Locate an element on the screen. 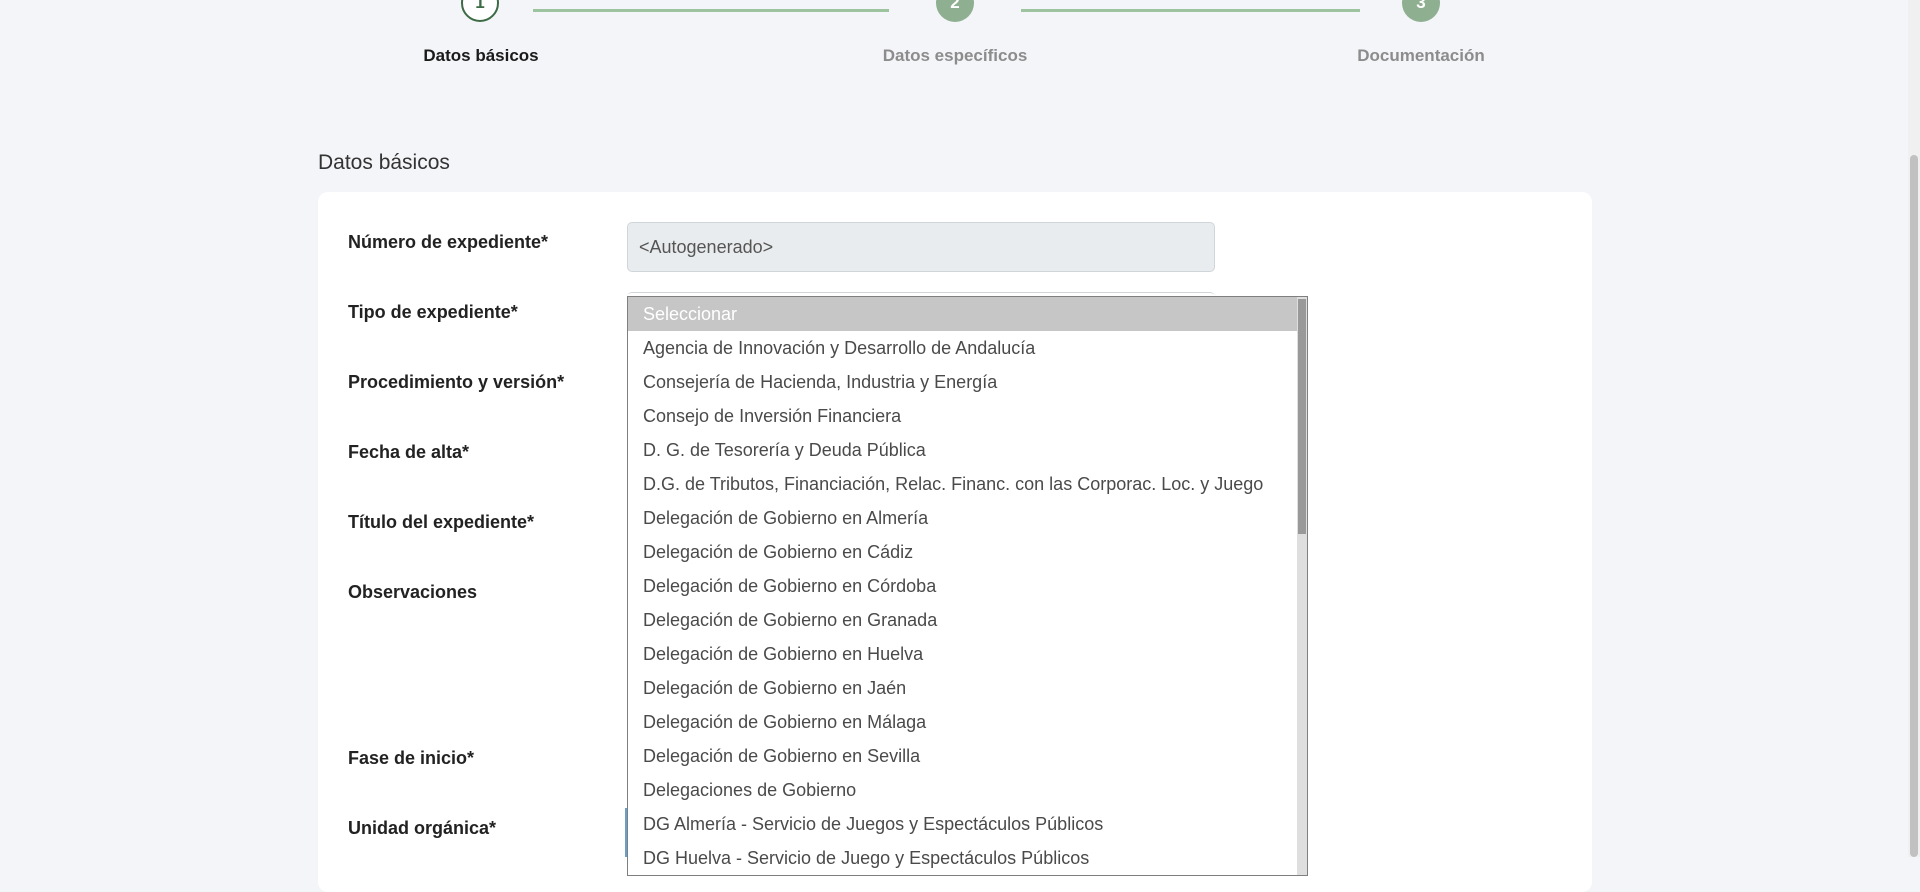 This screenshot has width=1920, height=892. dropdown-option: Delegación de Gobierno en Córdoba is located at coordinates (962, 586).